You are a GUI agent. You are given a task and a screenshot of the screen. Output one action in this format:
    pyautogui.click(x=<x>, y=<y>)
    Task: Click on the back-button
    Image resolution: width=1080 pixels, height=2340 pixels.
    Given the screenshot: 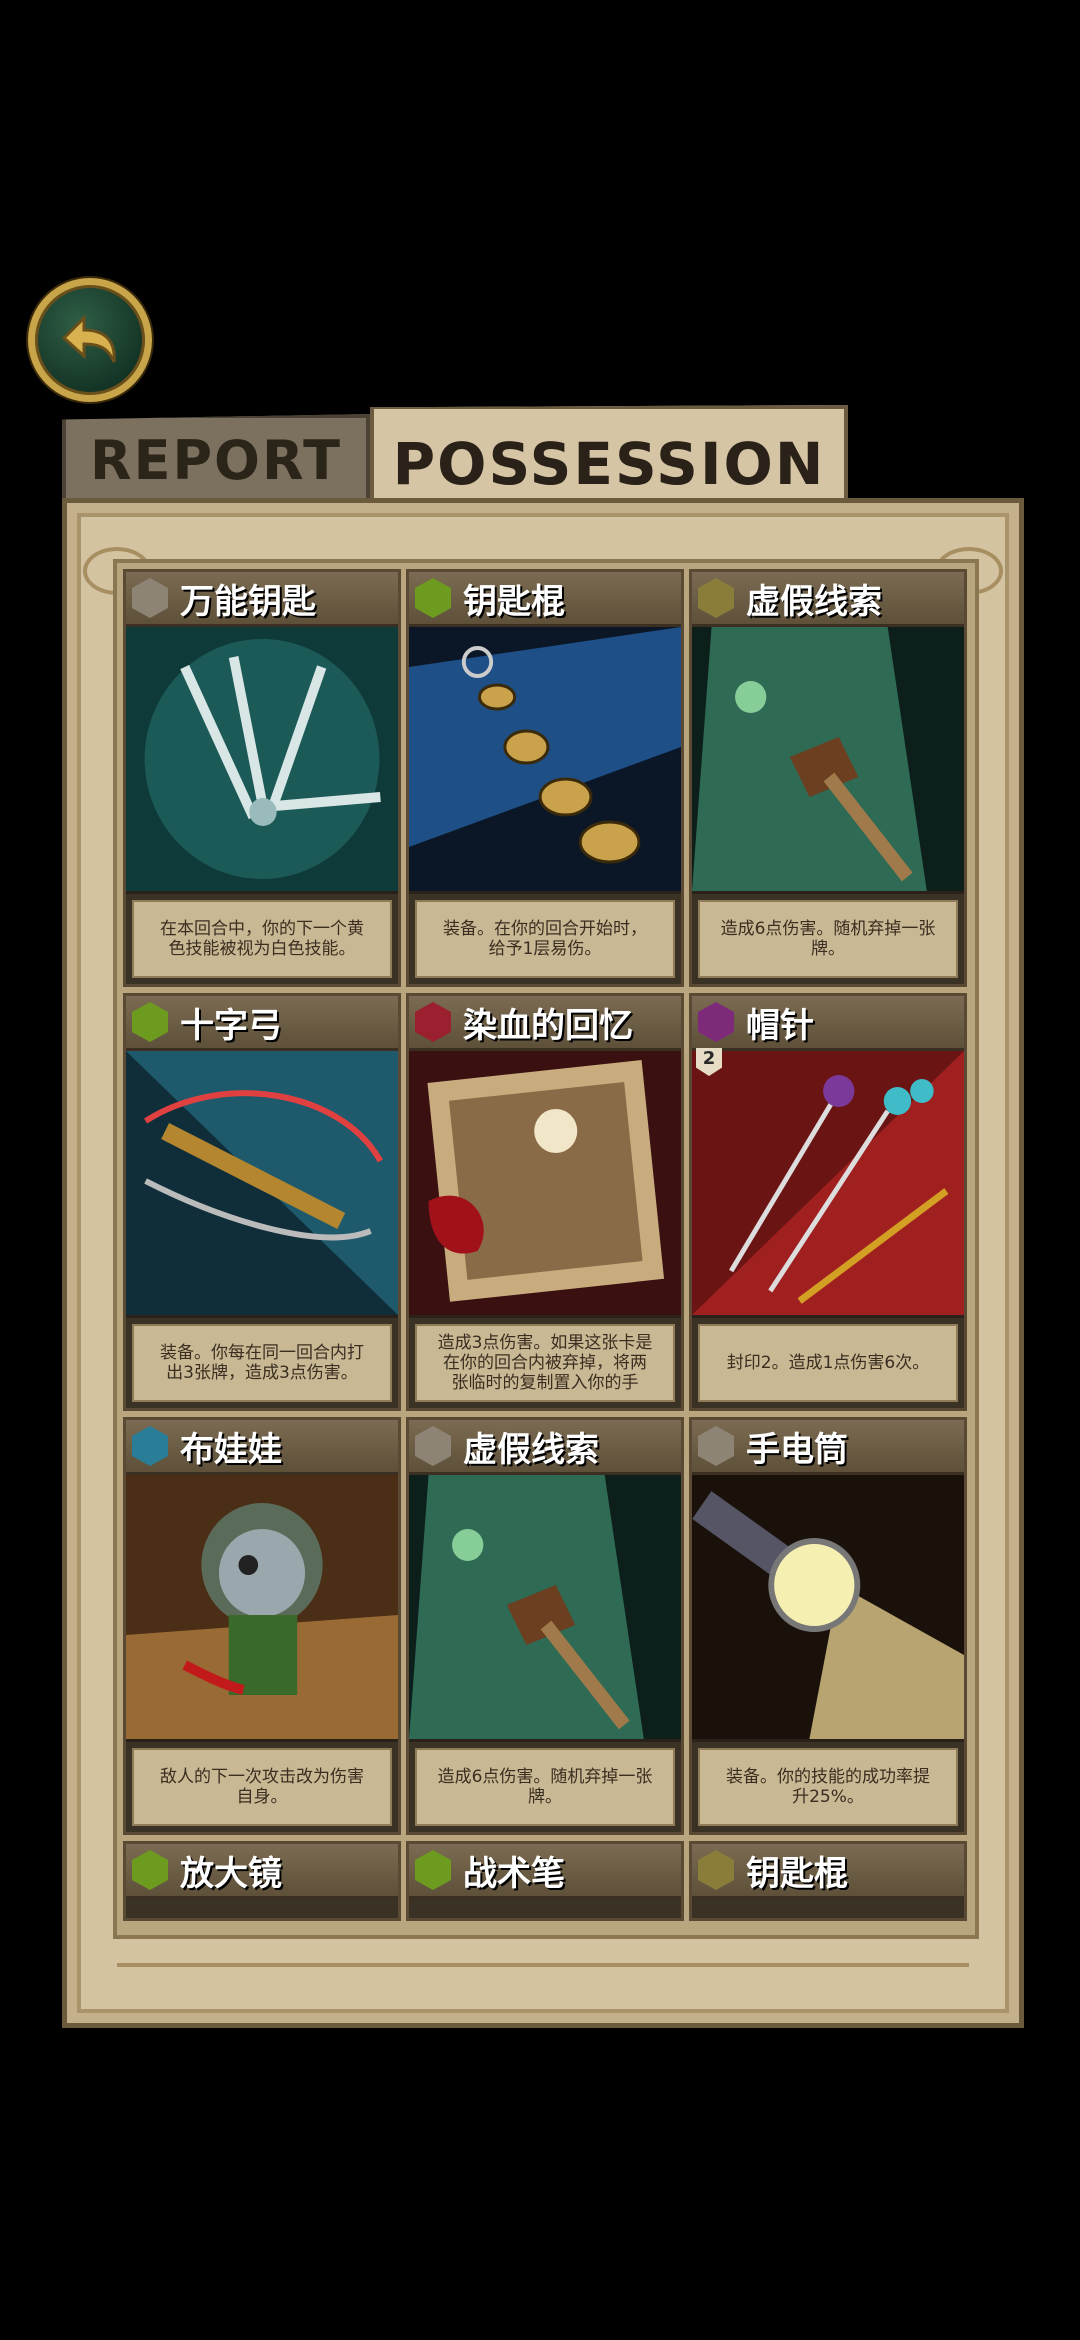 What is the action you would take?
    pyautogui.click(x=90, y=340)
    